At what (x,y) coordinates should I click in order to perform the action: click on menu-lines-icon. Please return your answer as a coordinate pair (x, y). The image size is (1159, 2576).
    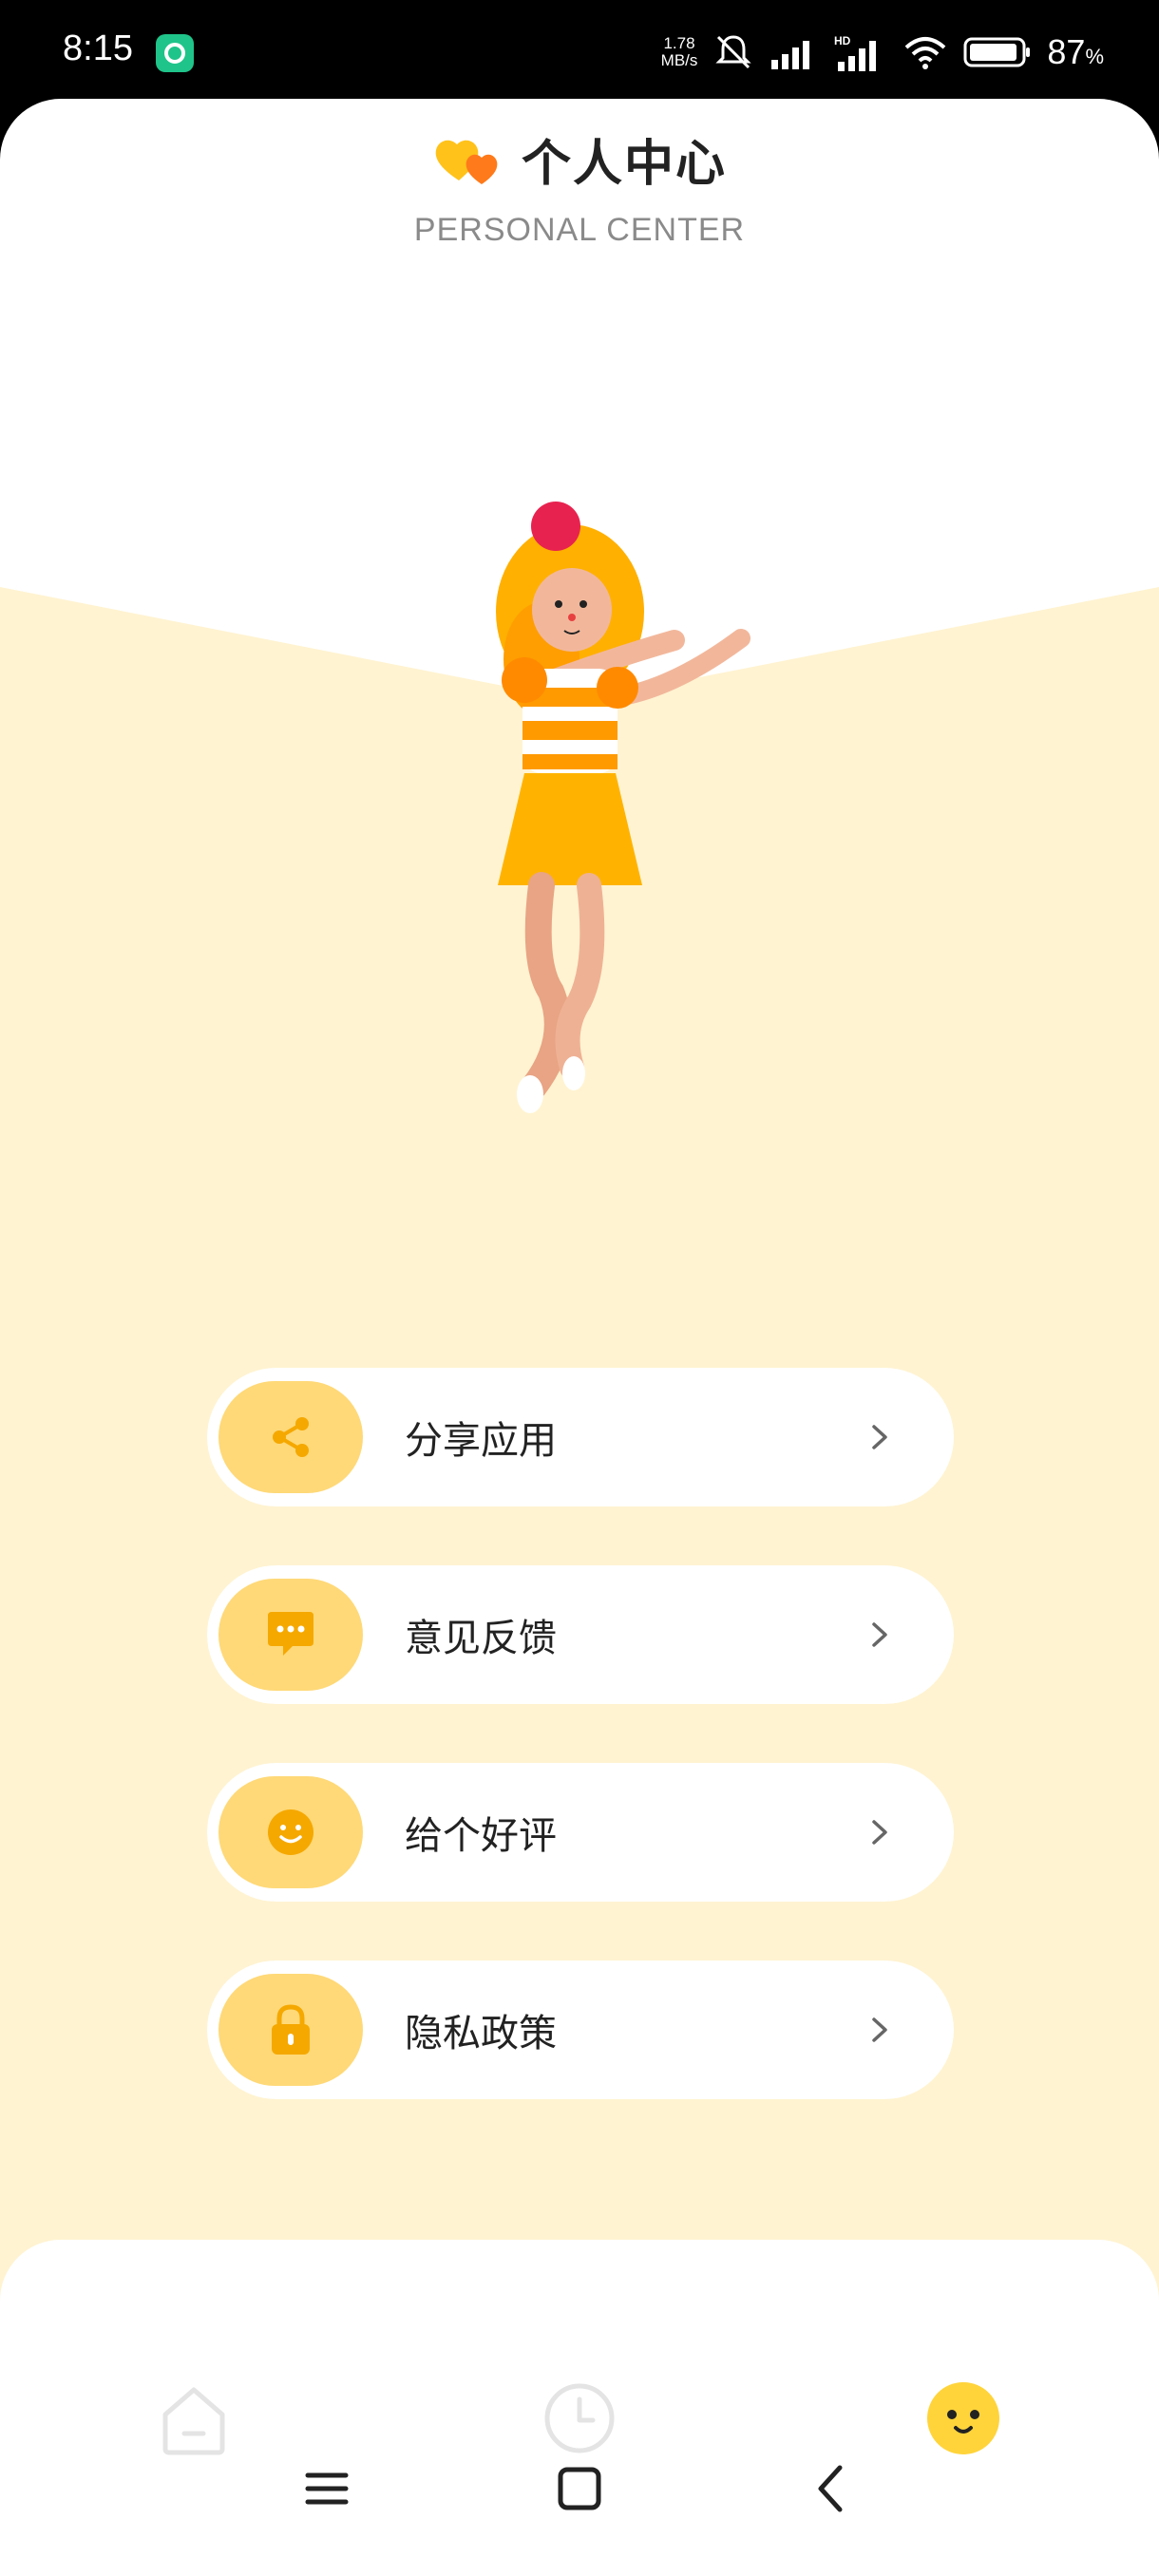
    Looking at the image, I should click on (326, 2488).